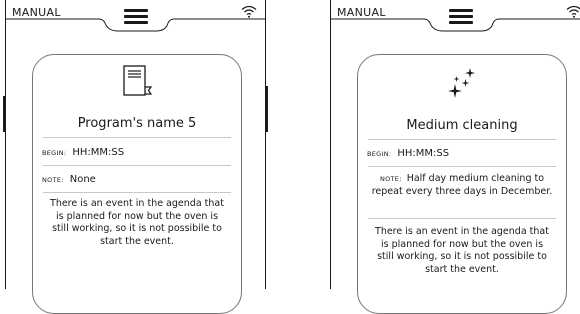  Describe the element at coordinates (462, 87) in the screenshot. I see `sparkles-icon` at that location.